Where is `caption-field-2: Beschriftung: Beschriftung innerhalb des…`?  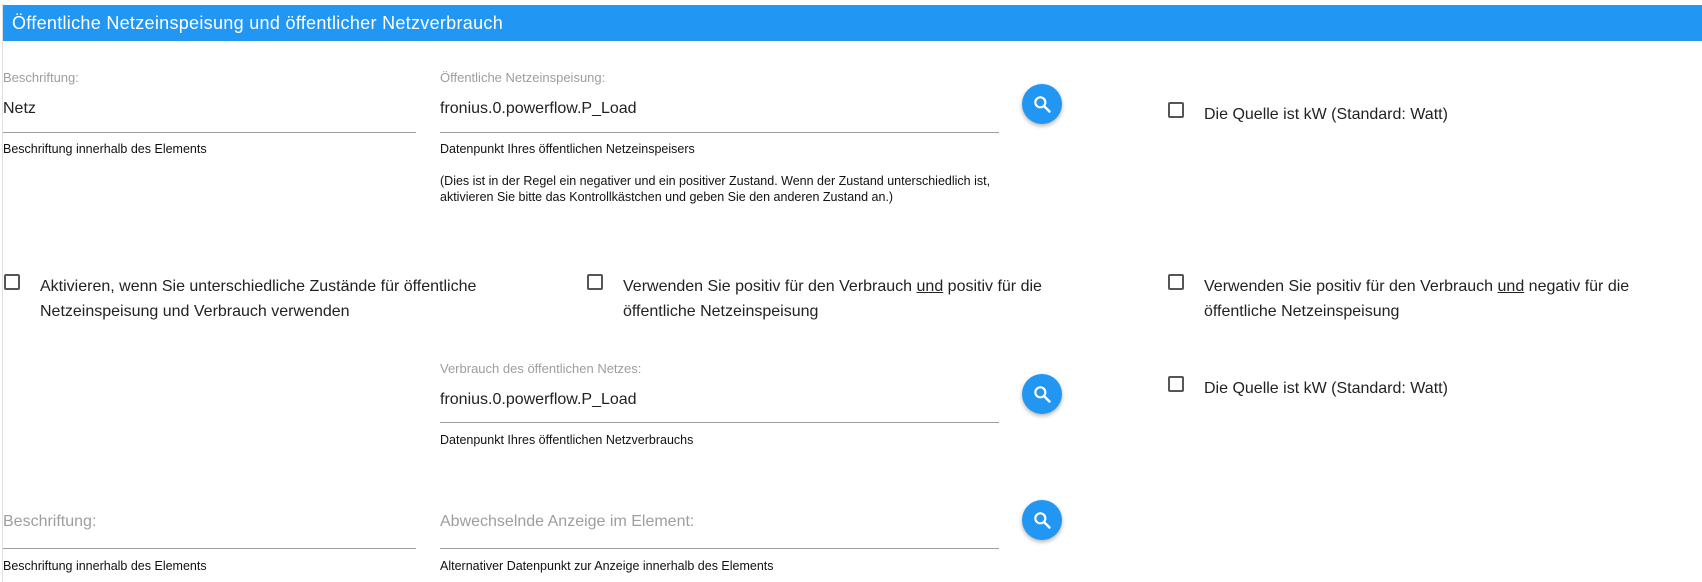
caption-field-2: Beschriftung: Beschriftung innerhalb des… is located at coordinates (209, 545).